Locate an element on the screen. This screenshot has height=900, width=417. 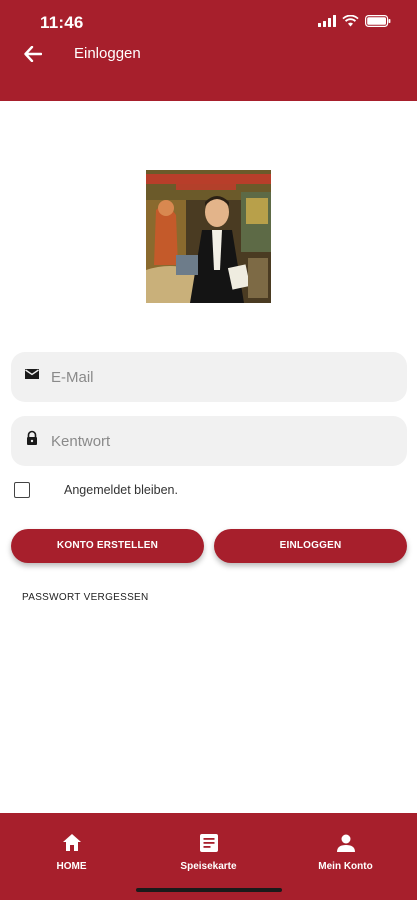
nav-label-mein-konto: Mein Konto is located at coordinates (345, 866).